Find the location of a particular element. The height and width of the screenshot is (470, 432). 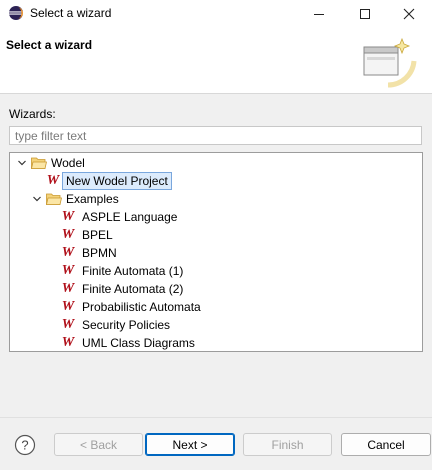

wizard-banner-icon is located at coordinates (388, 62).